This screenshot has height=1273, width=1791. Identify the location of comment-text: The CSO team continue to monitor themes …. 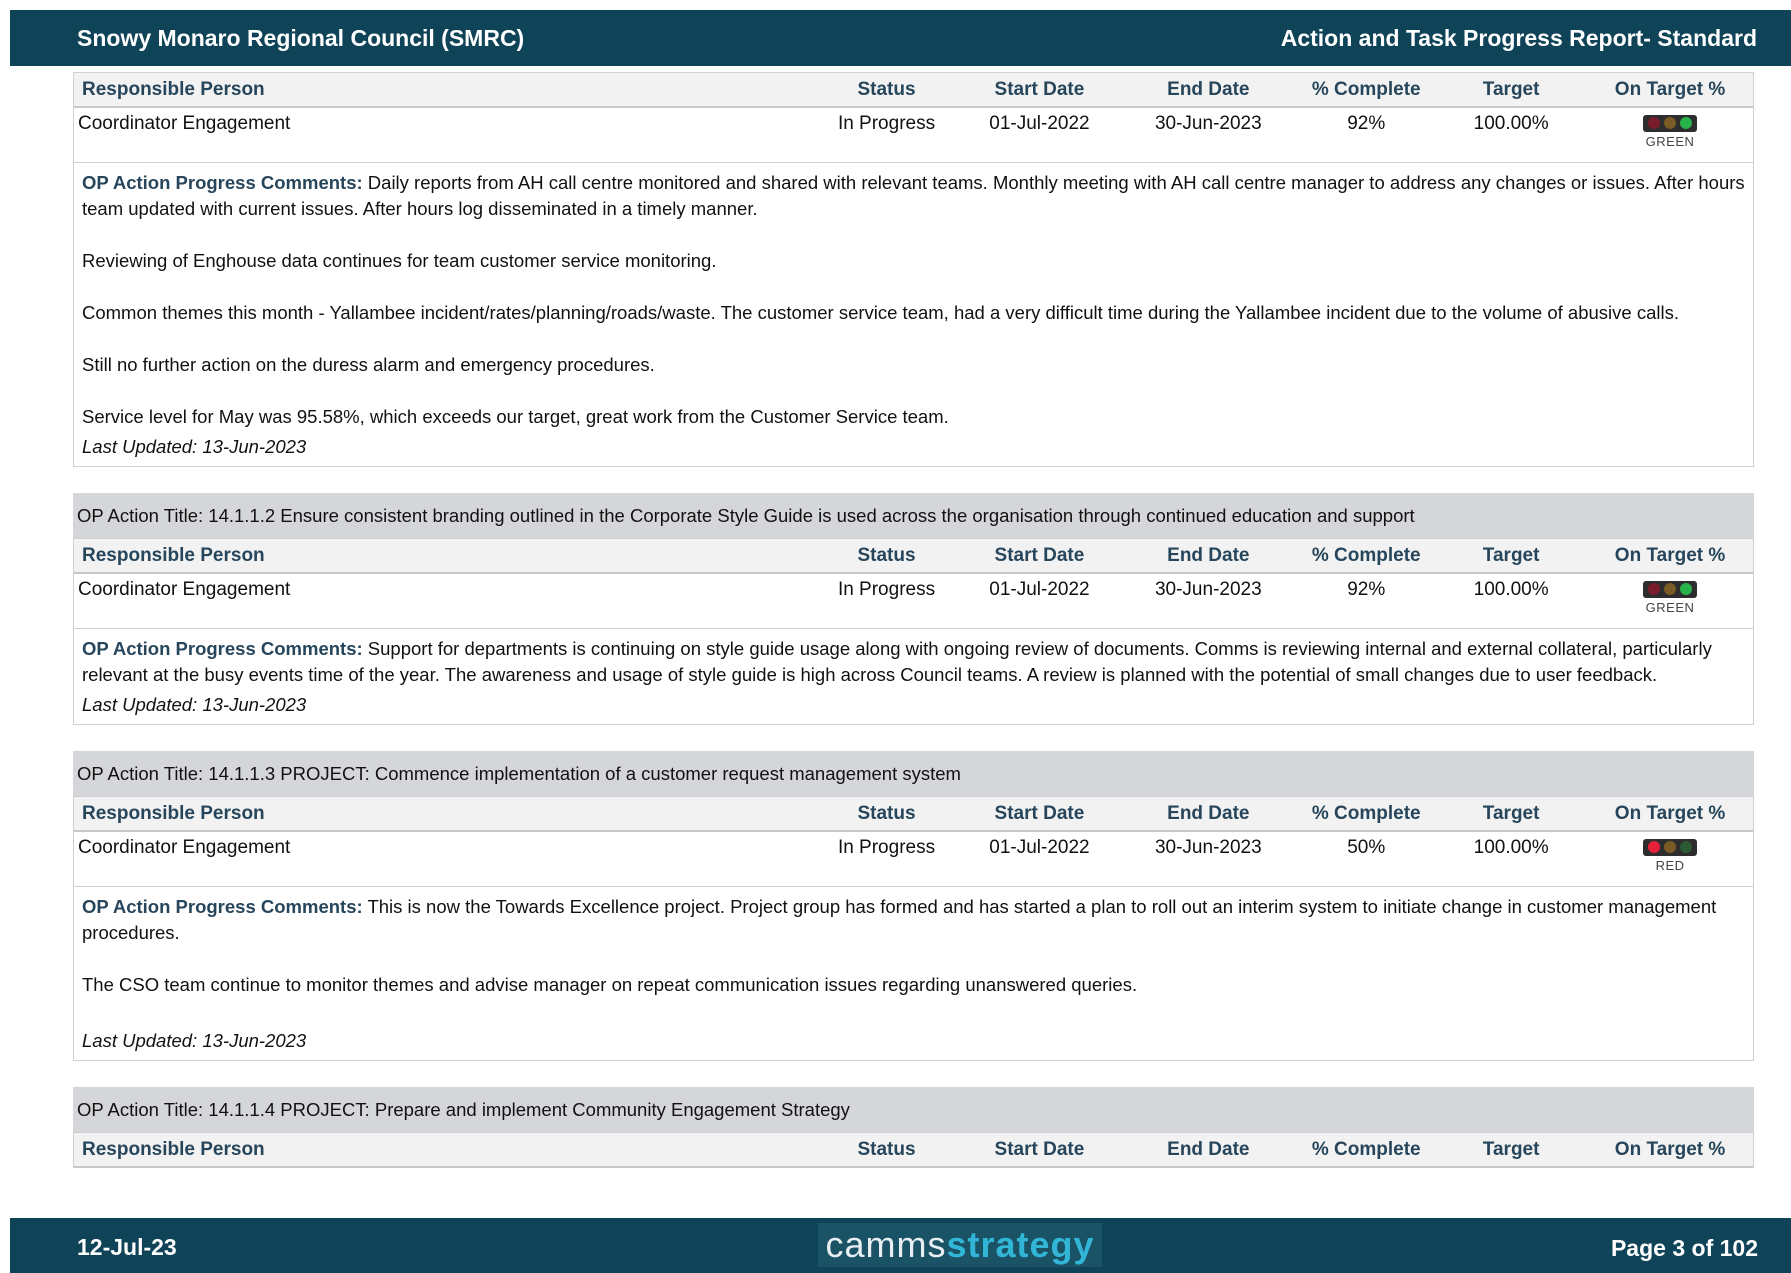
(610, 984).